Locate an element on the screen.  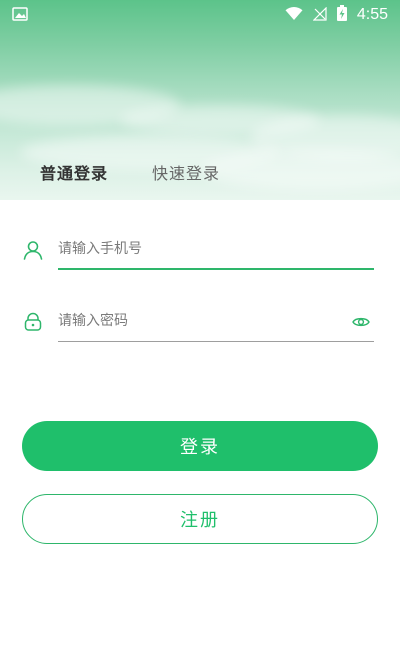
password-underline is located at coordinates (216, 341).